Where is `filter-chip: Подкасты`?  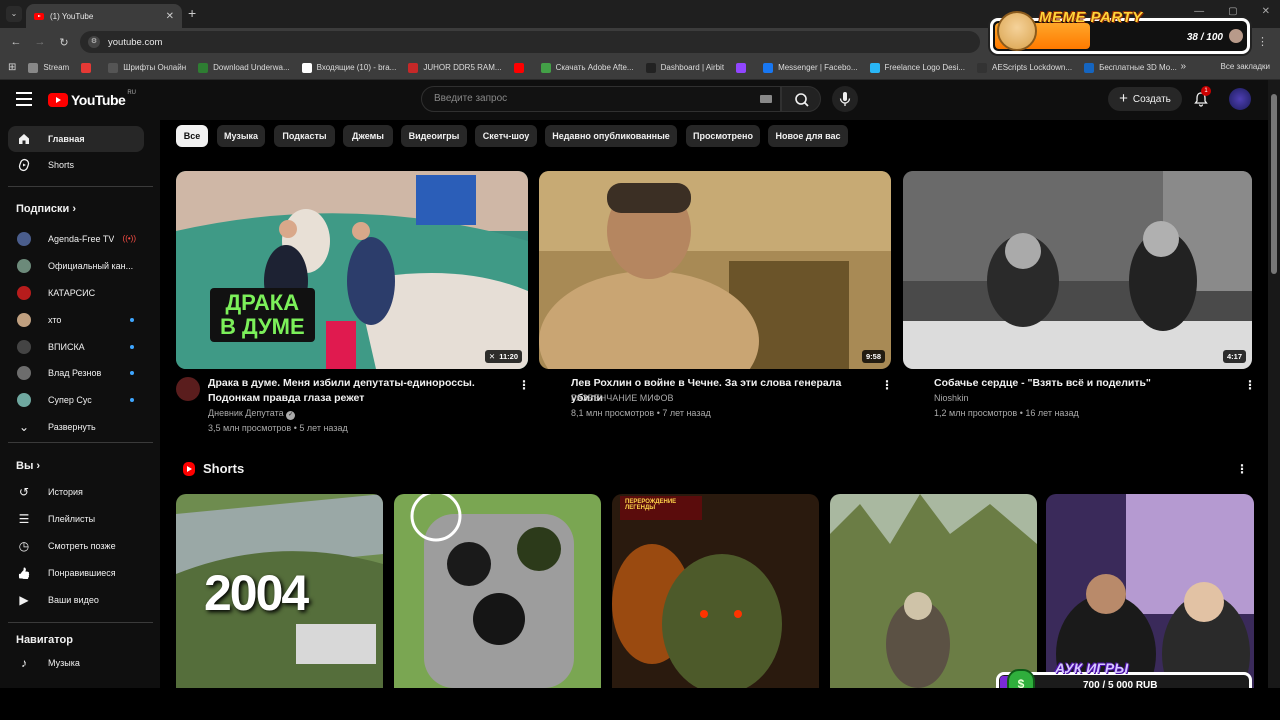 filter-chip: Подкасты is located at coordinates (304, 136).